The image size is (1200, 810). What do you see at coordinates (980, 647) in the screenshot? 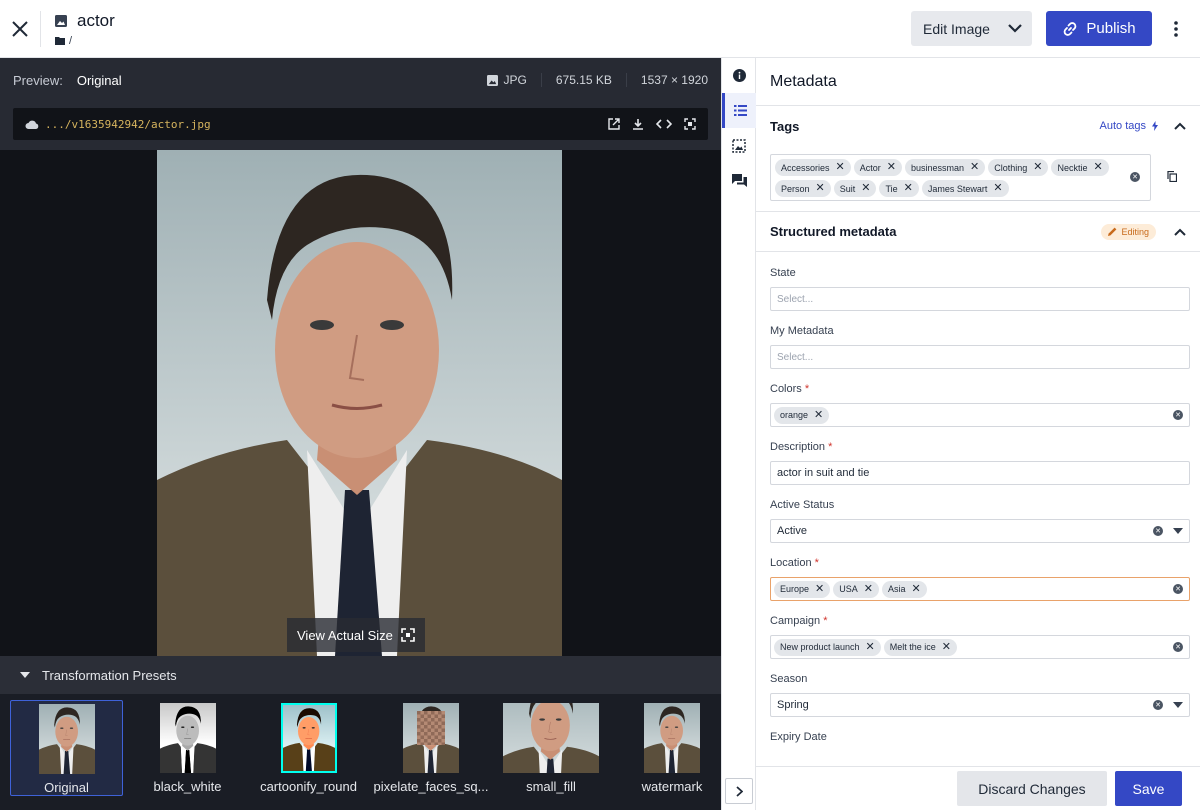
I see `campaign-multiselect: New product launch ✕ Melt the ice ✕ ✕` at bounding box center [980, 647].